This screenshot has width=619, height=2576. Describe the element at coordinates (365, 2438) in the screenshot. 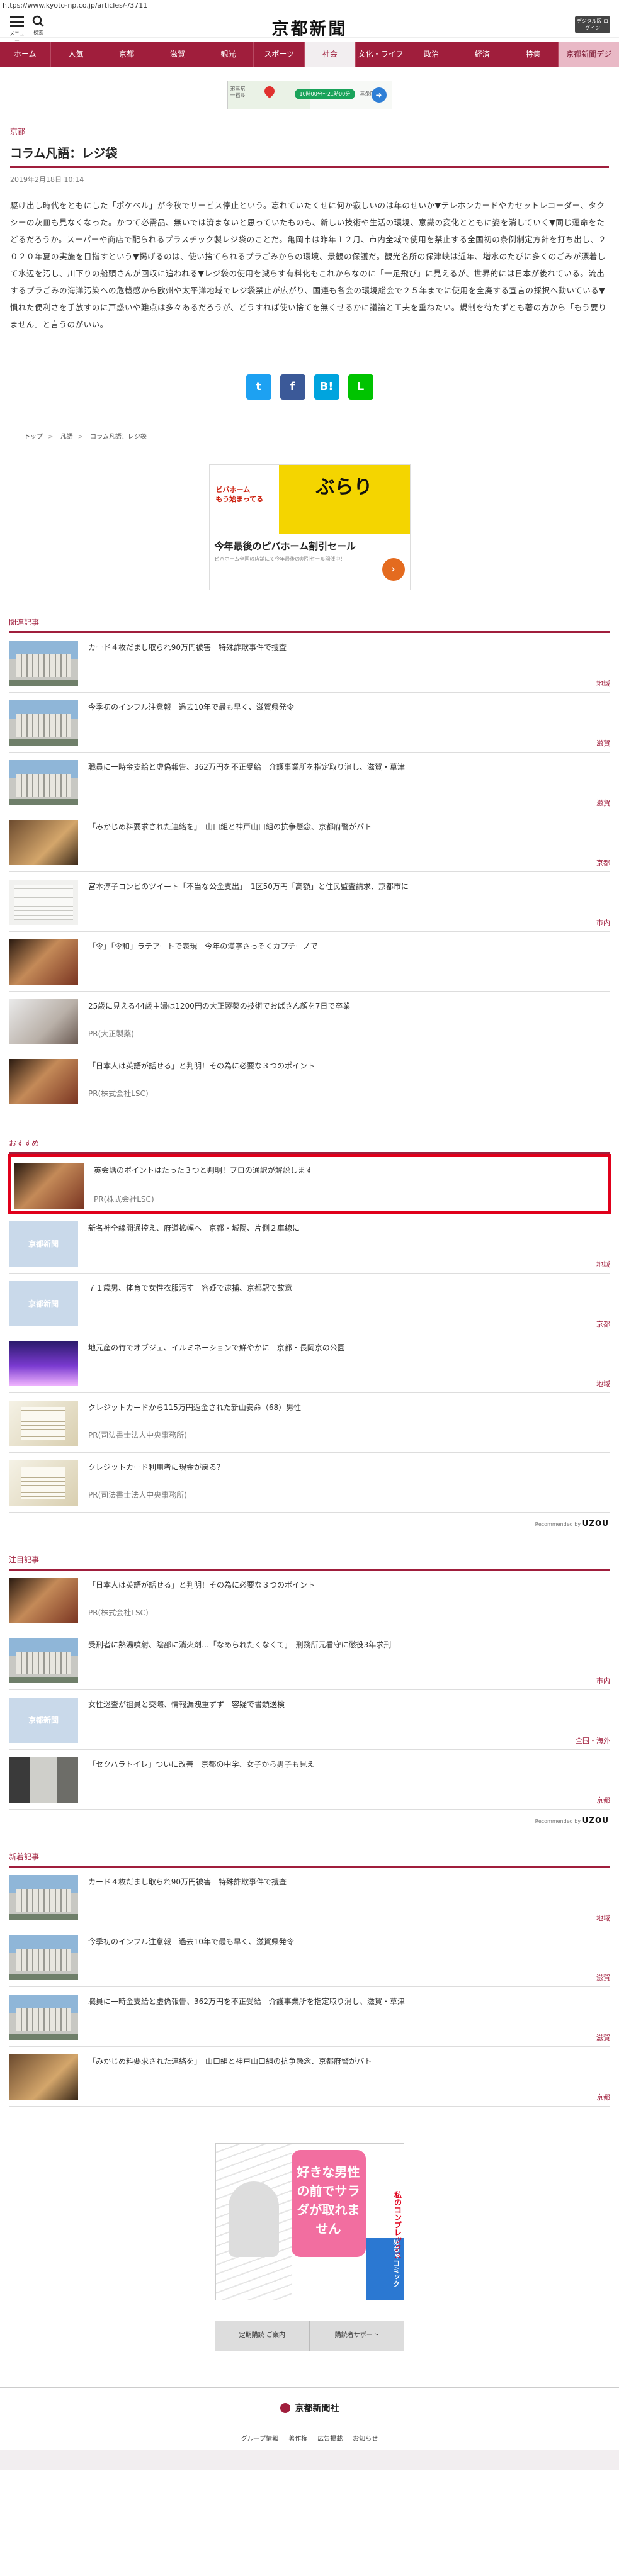

I see `footer-link: お知らせ` at that location.